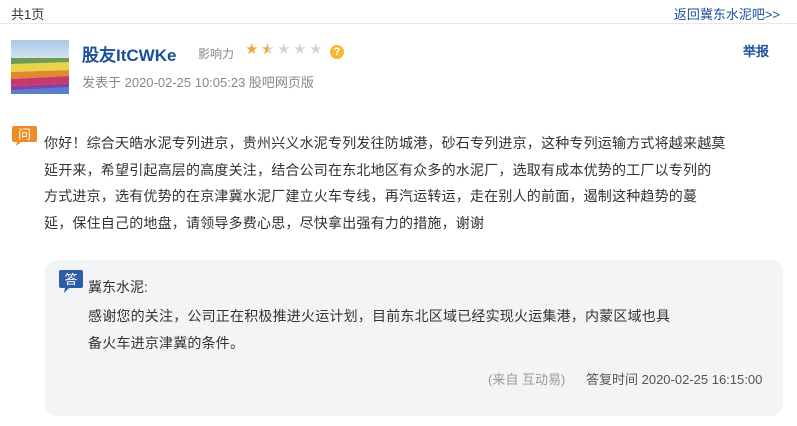 The image size is (797, 426). What do you see at coordinates (398, 12) in the screenshot?
I see `top-bar: 共1页 返回冀东水泥吧>>` at bounding box center [398, 12].